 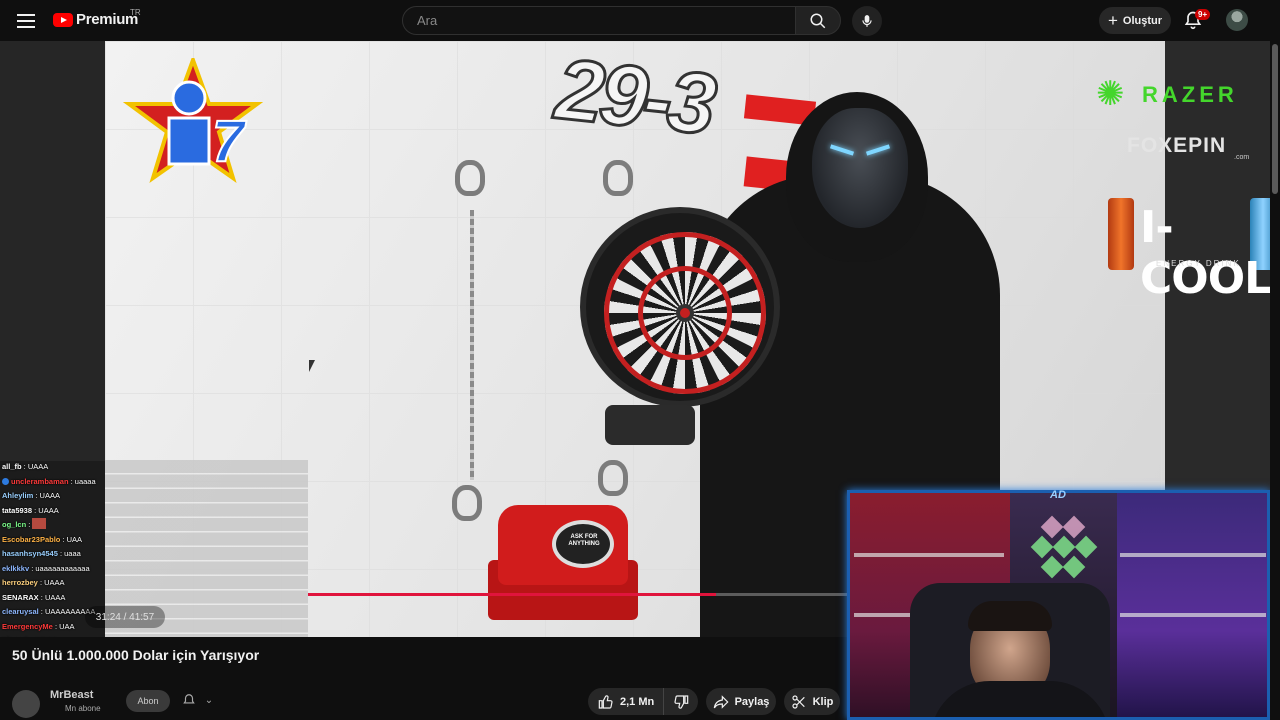 What do you see at coordinates (315, 366) in the screenshot?
I see `mouse-cursor` at bounding box center [315, 366].